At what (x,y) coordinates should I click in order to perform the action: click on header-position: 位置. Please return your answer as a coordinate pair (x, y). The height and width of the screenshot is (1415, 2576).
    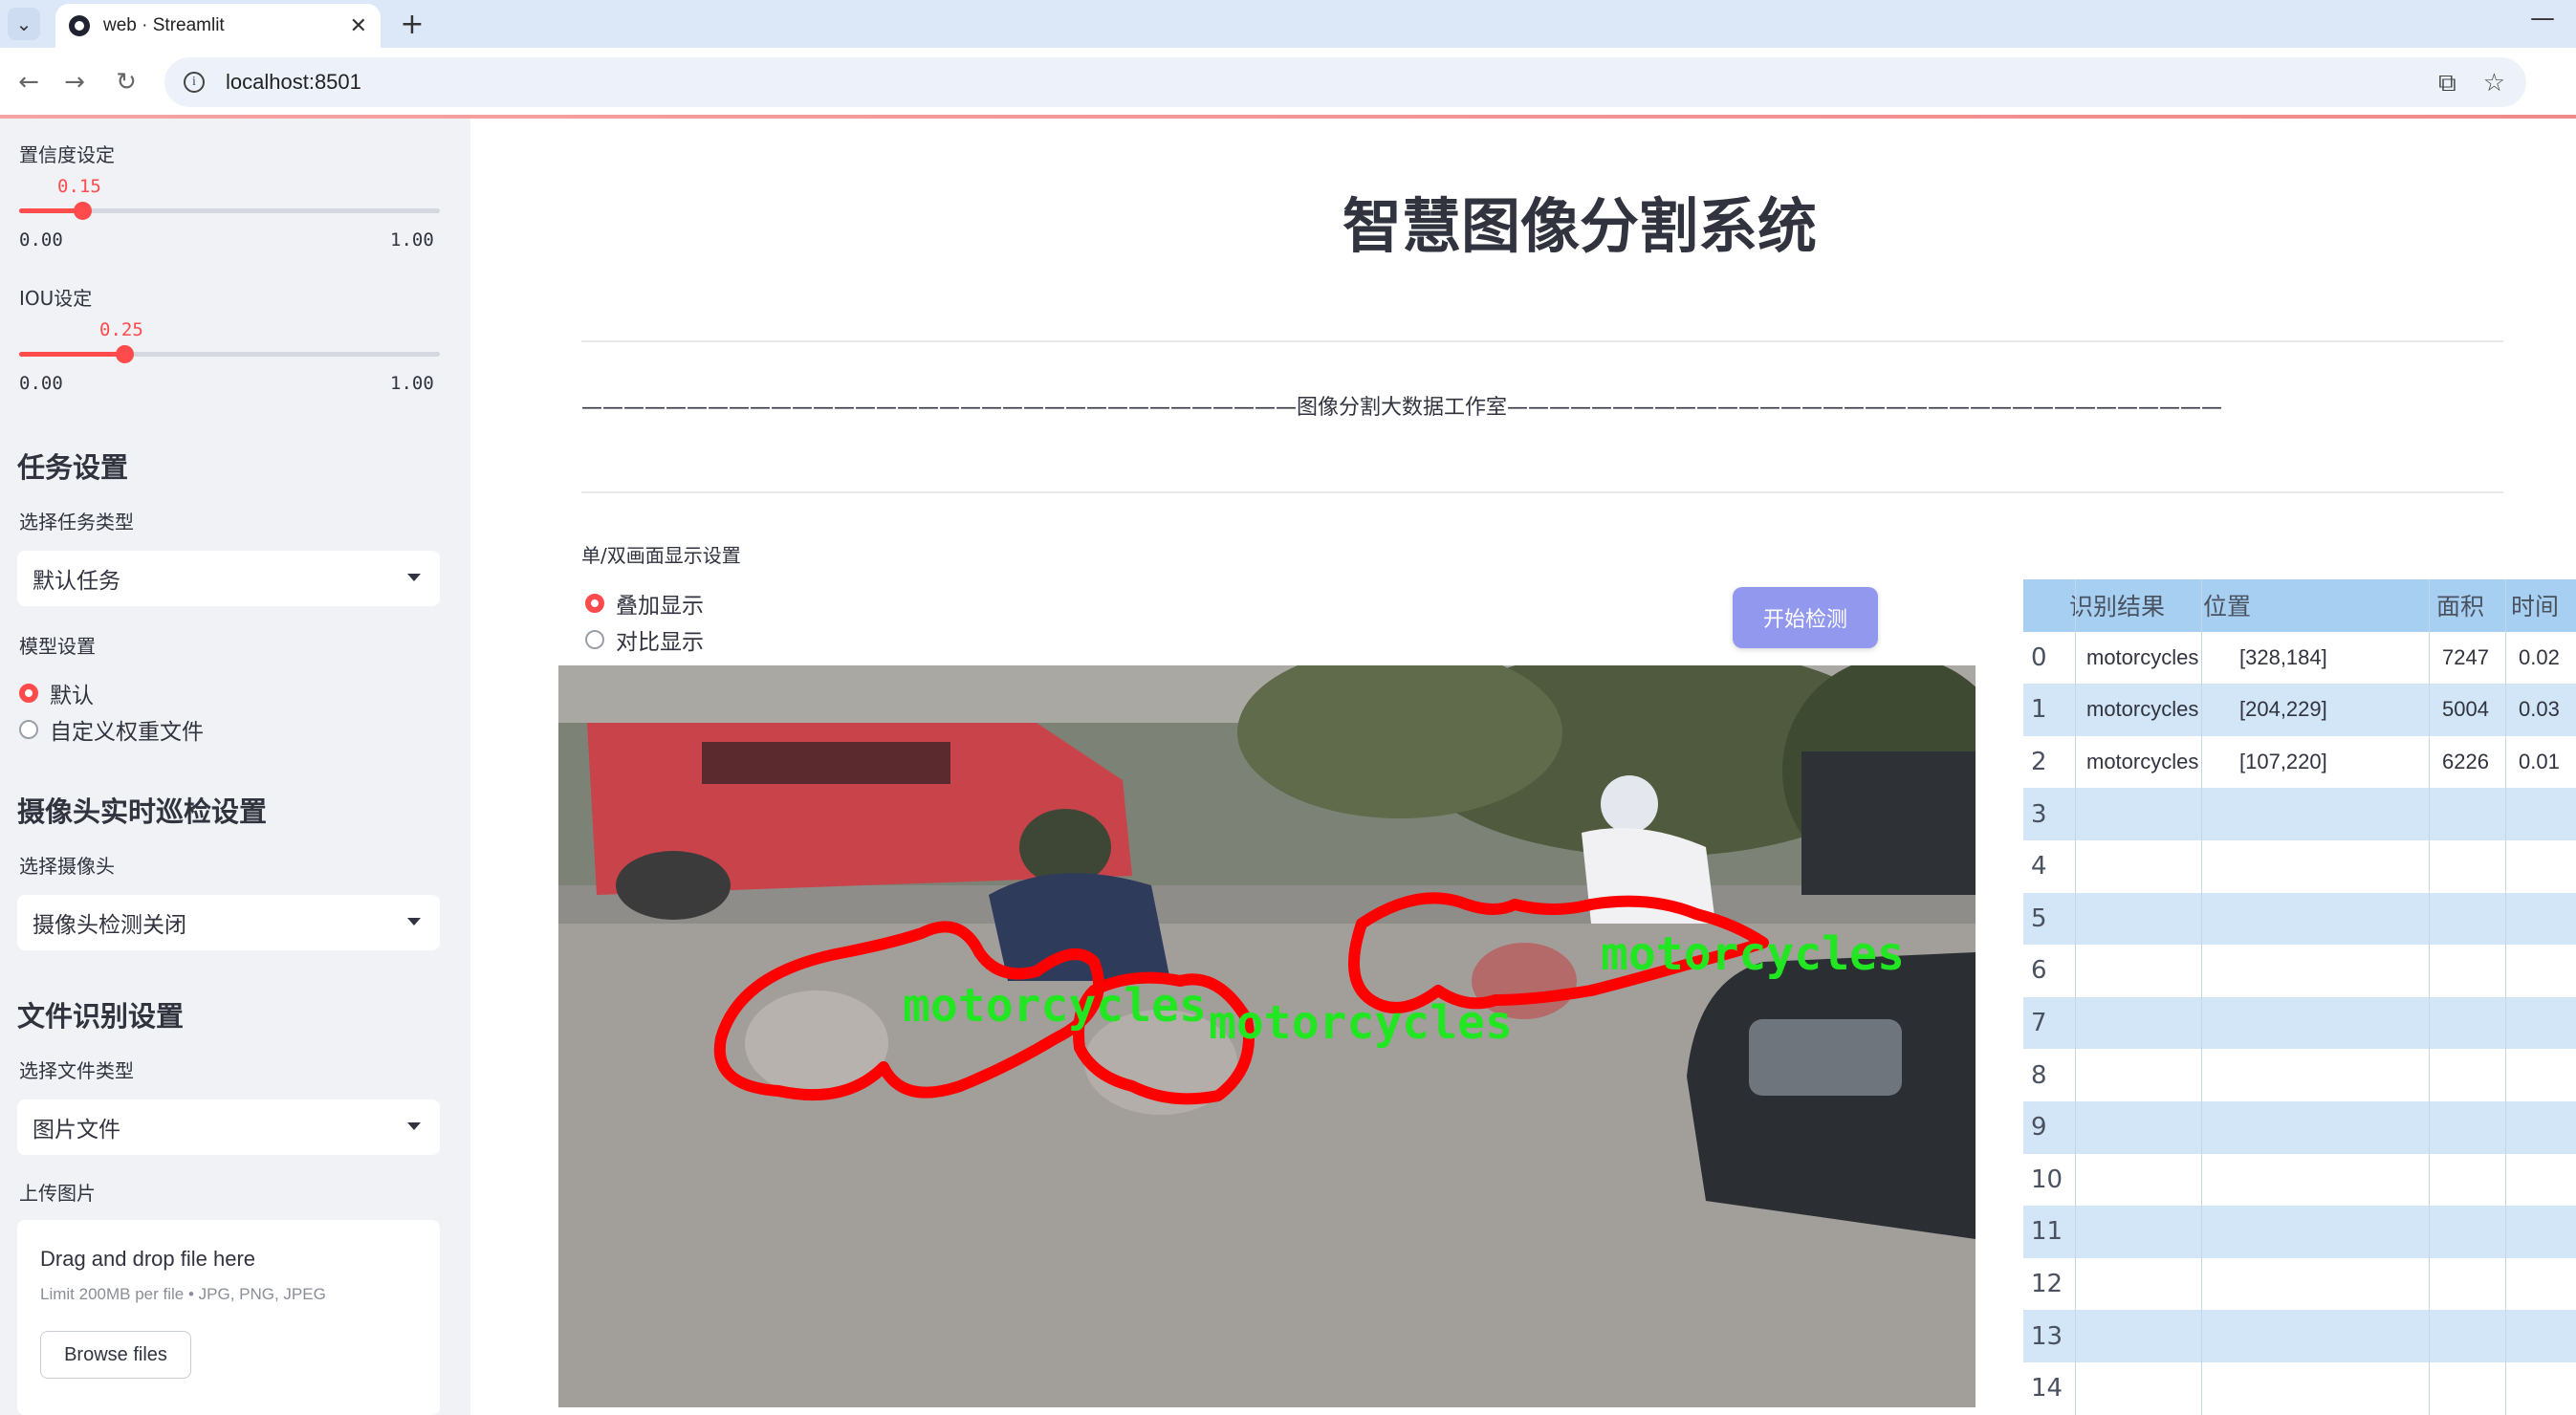
    Looking at the image, I should click on (2227, 605).